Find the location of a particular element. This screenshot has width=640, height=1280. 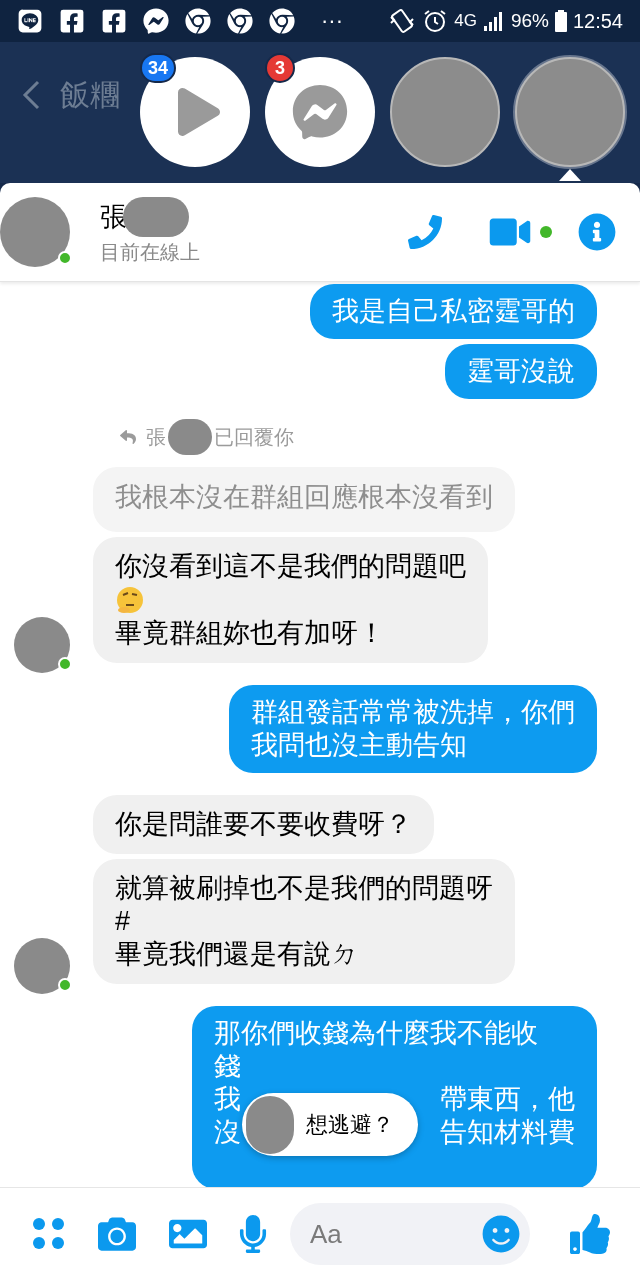

message-text: # is located at coordinates (123, 921).